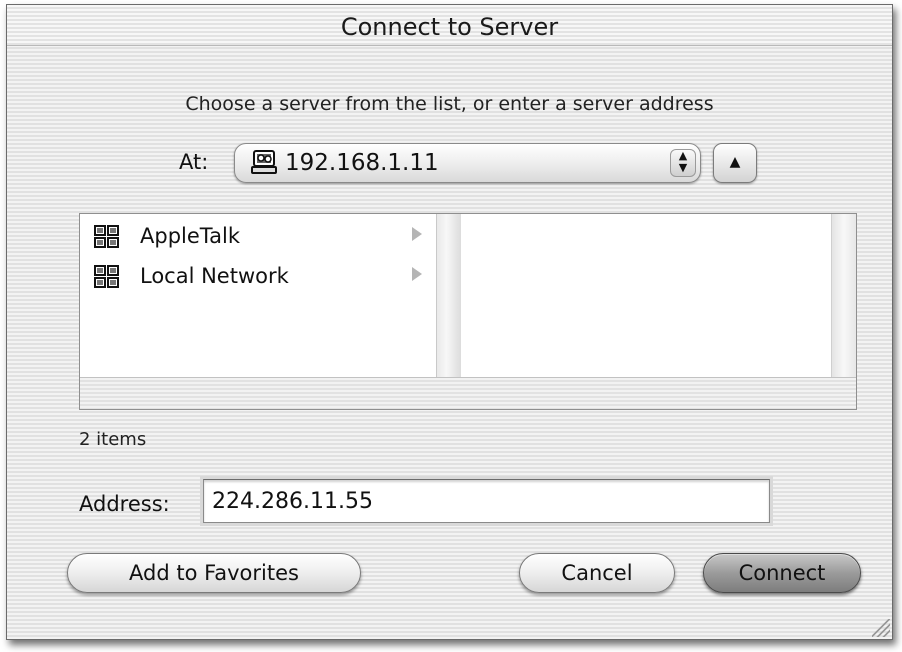 The height and width of the screenshot is (652, 902). What do you see at coordinates (881, 628) in the screenshot?
I see `resize-grip-icon` at bounding box center [881, 628].